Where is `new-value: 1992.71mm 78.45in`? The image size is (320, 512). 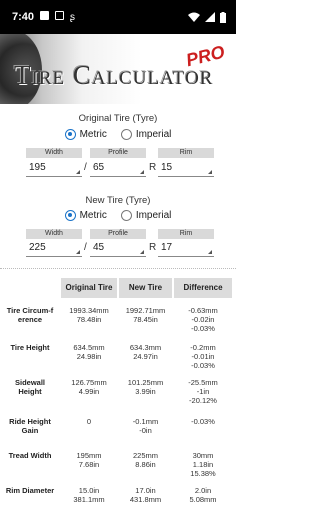 new-value: 1992.71mm 78.45in is located at coordinates (145, 315).